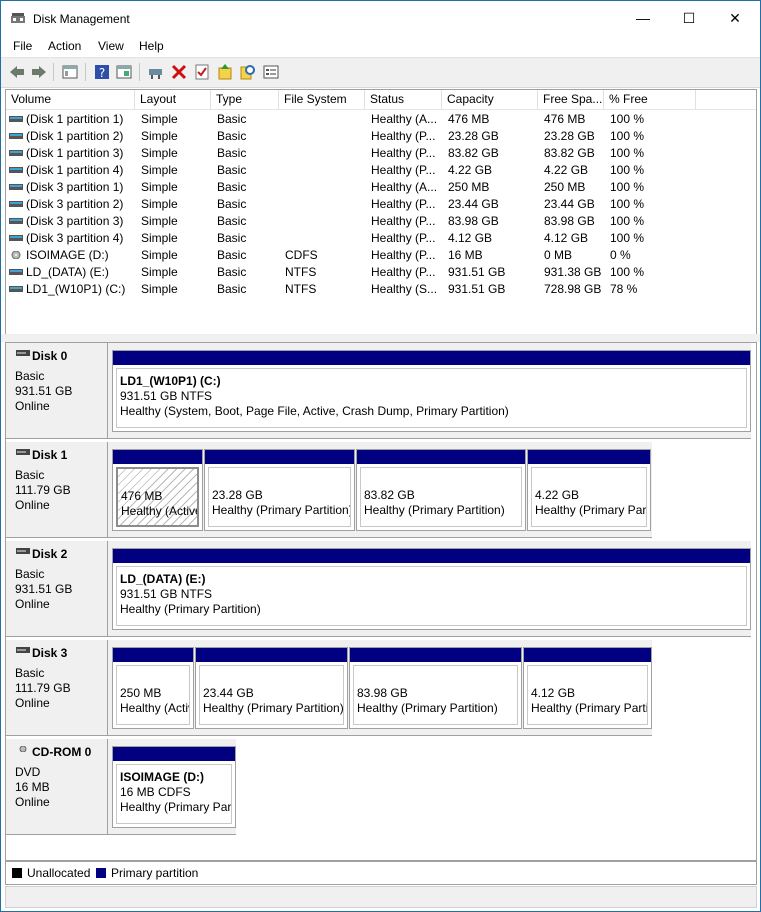  Describe the element at coordinates (689, 18) in the screenshot. I see `maximize-button: ☐` at that location.